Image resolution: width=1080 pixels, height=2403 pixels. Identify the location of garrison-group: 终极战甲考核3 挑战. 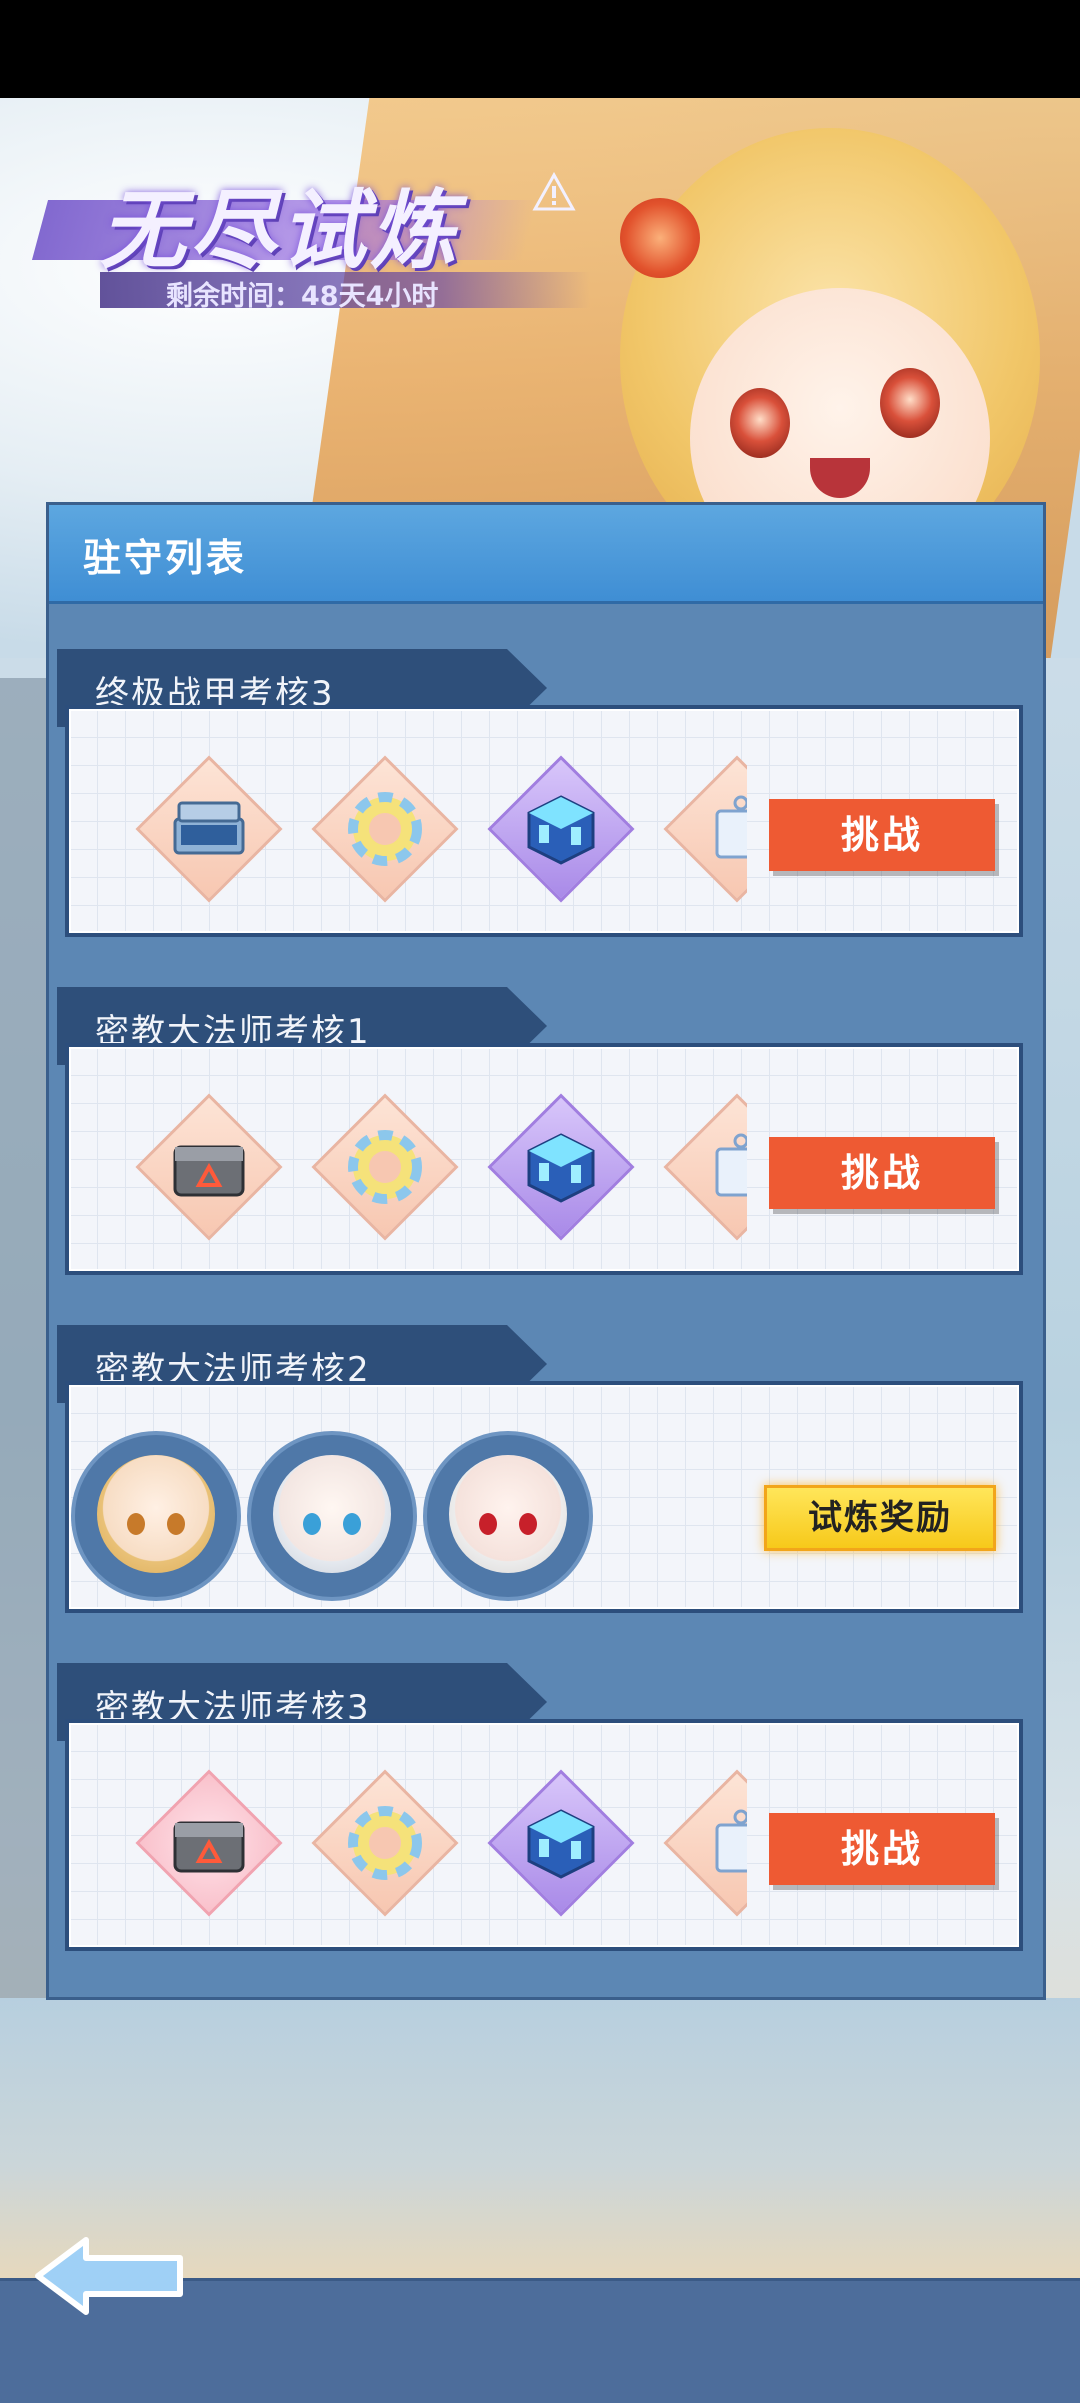
(542, 794).